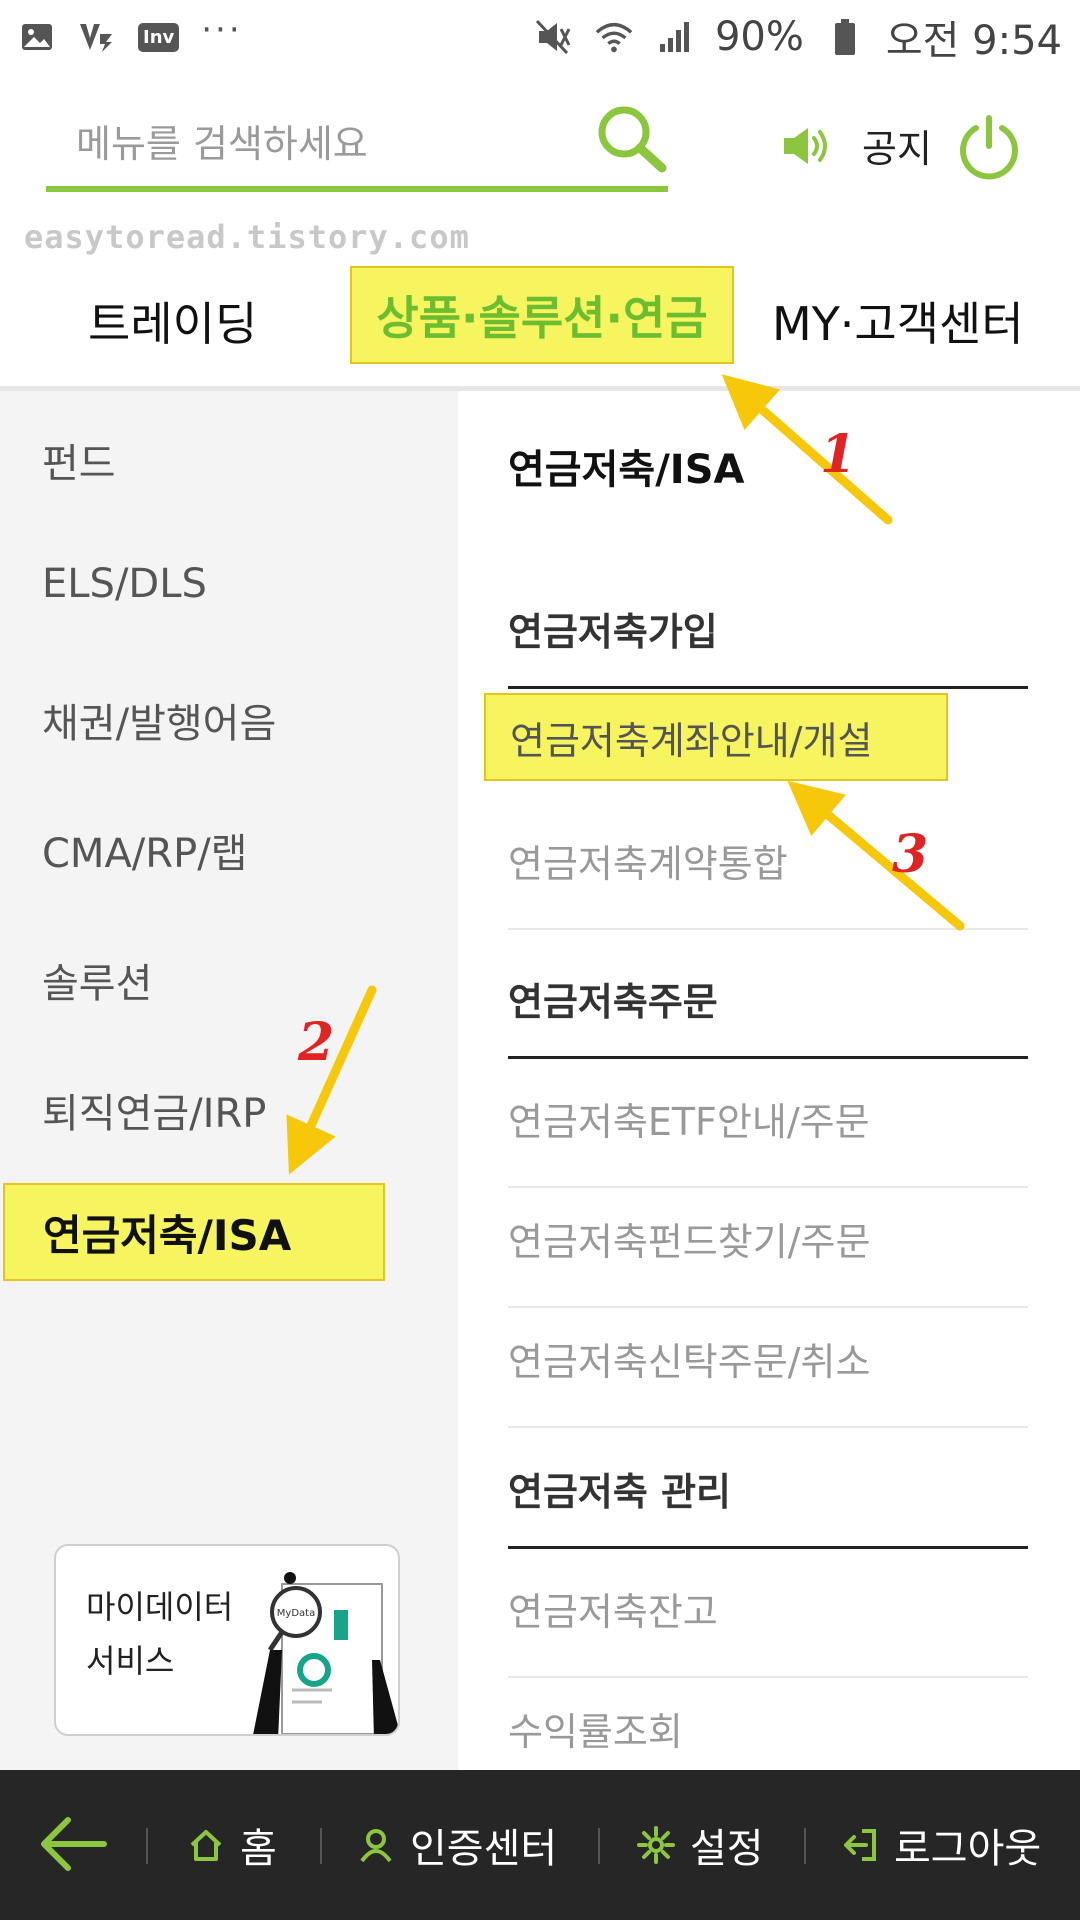 Image resolution: width=1080 pixels, height=1920 pixels. What do you see at coordinates (296, 1613) in the screenshot?
I see `mydata-badge: MyData` at bounding box center [296, 1613].